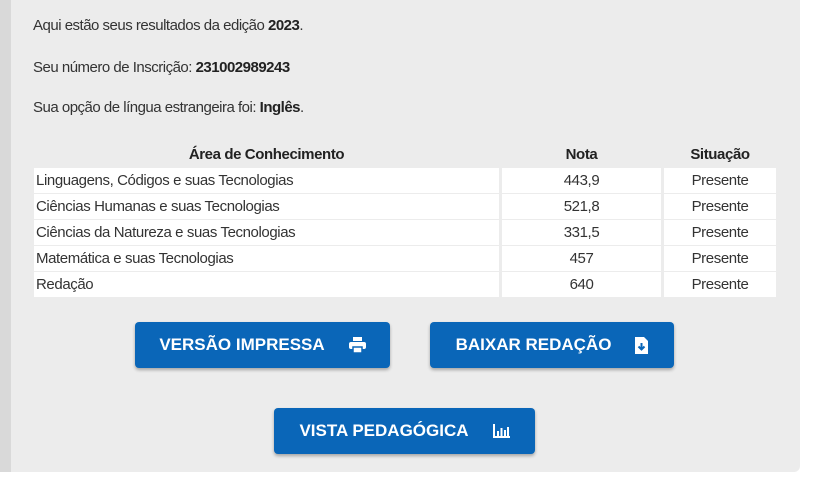 The width and height of the screenshot is (830, 487). What do you see at coordinates (266, 206) in the screenshot?
I see `area-cell: Ciências Humanas e suas Tecnologias` at bounding box center [266, 206].